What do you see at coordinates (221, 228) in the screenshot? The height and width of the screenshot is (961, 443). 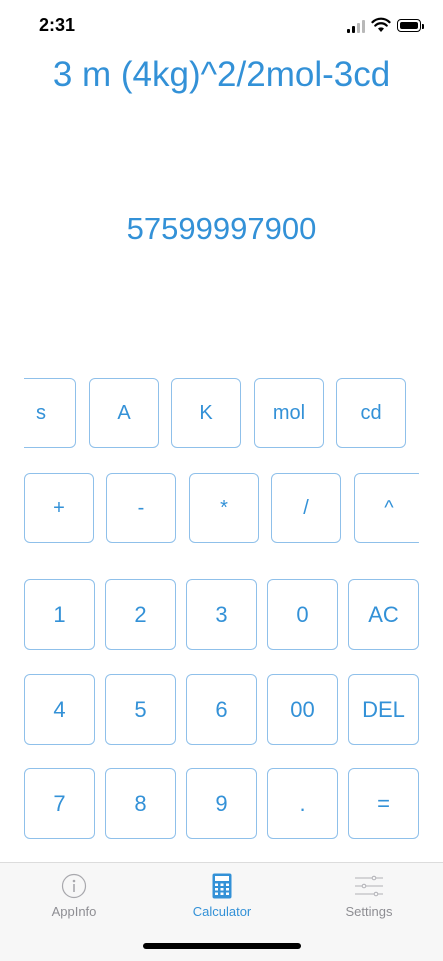 I see `result-display: 57599997900` at bounding box center [221, 228].